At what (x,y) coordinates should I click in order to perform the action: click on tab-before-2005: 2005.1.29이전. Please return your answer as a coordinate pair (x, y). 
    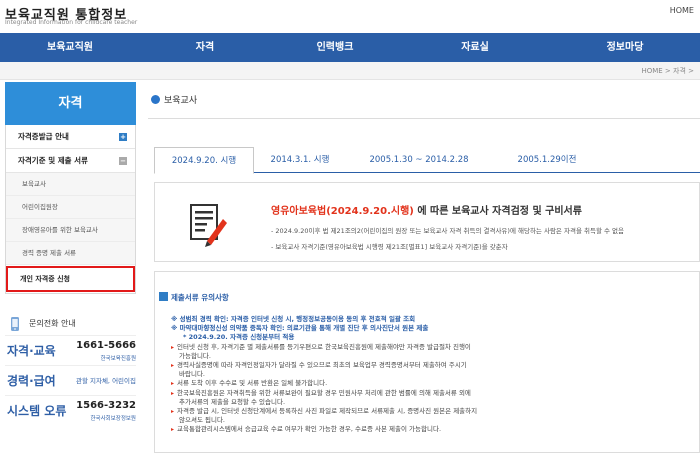
    Looking at the image, I should click on (547, 160).